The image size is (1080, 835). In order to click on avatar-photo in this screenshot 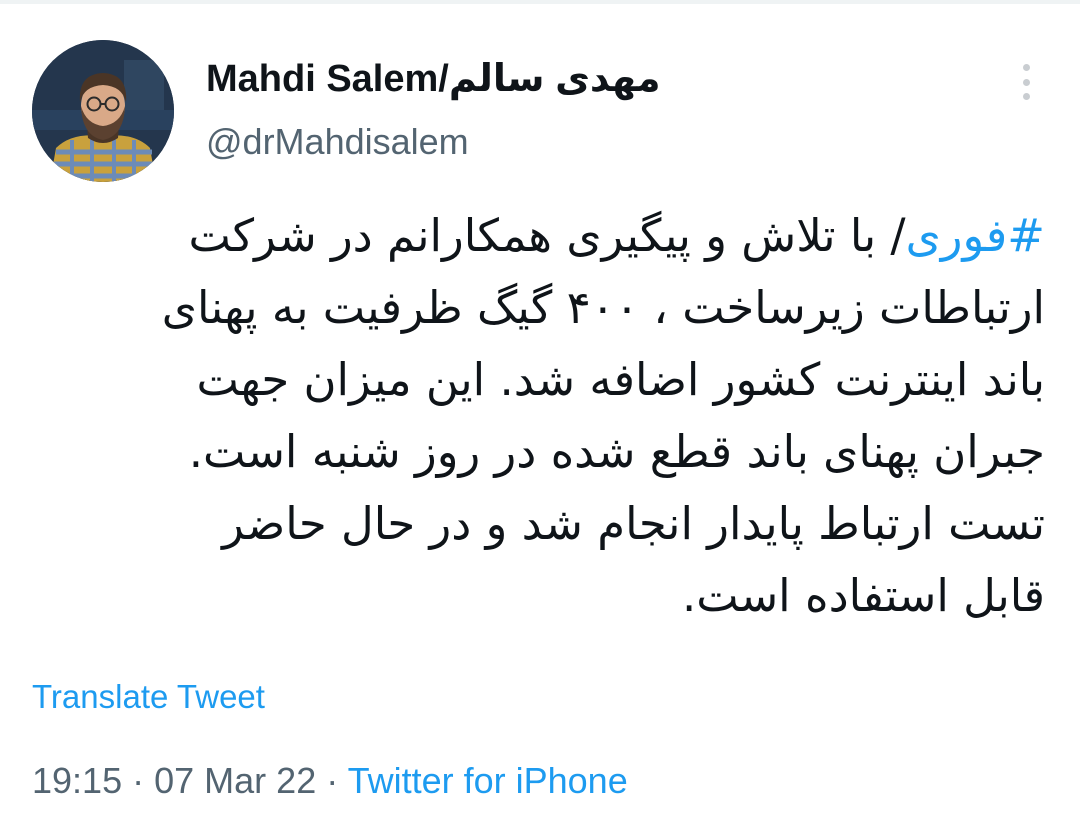, I will do `click(103, 111)`.